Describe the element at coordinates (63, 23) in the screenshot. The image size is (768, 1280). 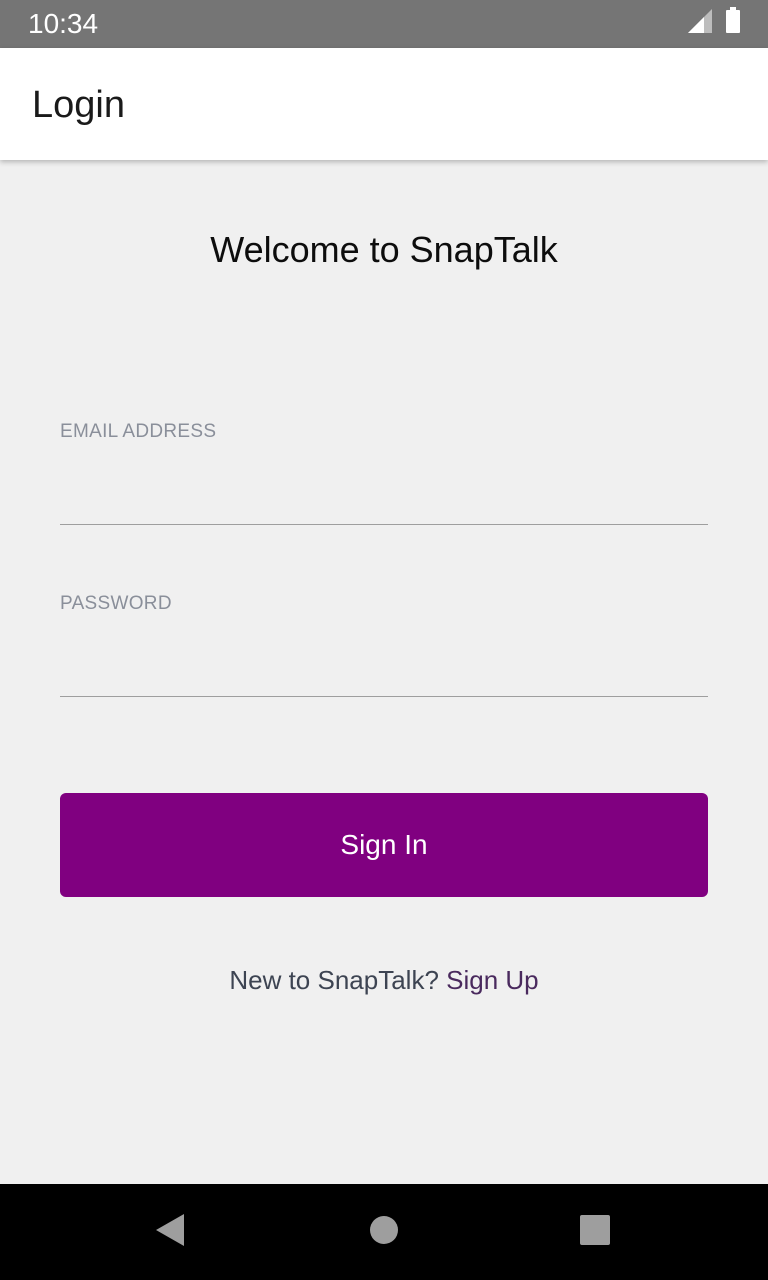
I see `status-time: 10:34` at that location.